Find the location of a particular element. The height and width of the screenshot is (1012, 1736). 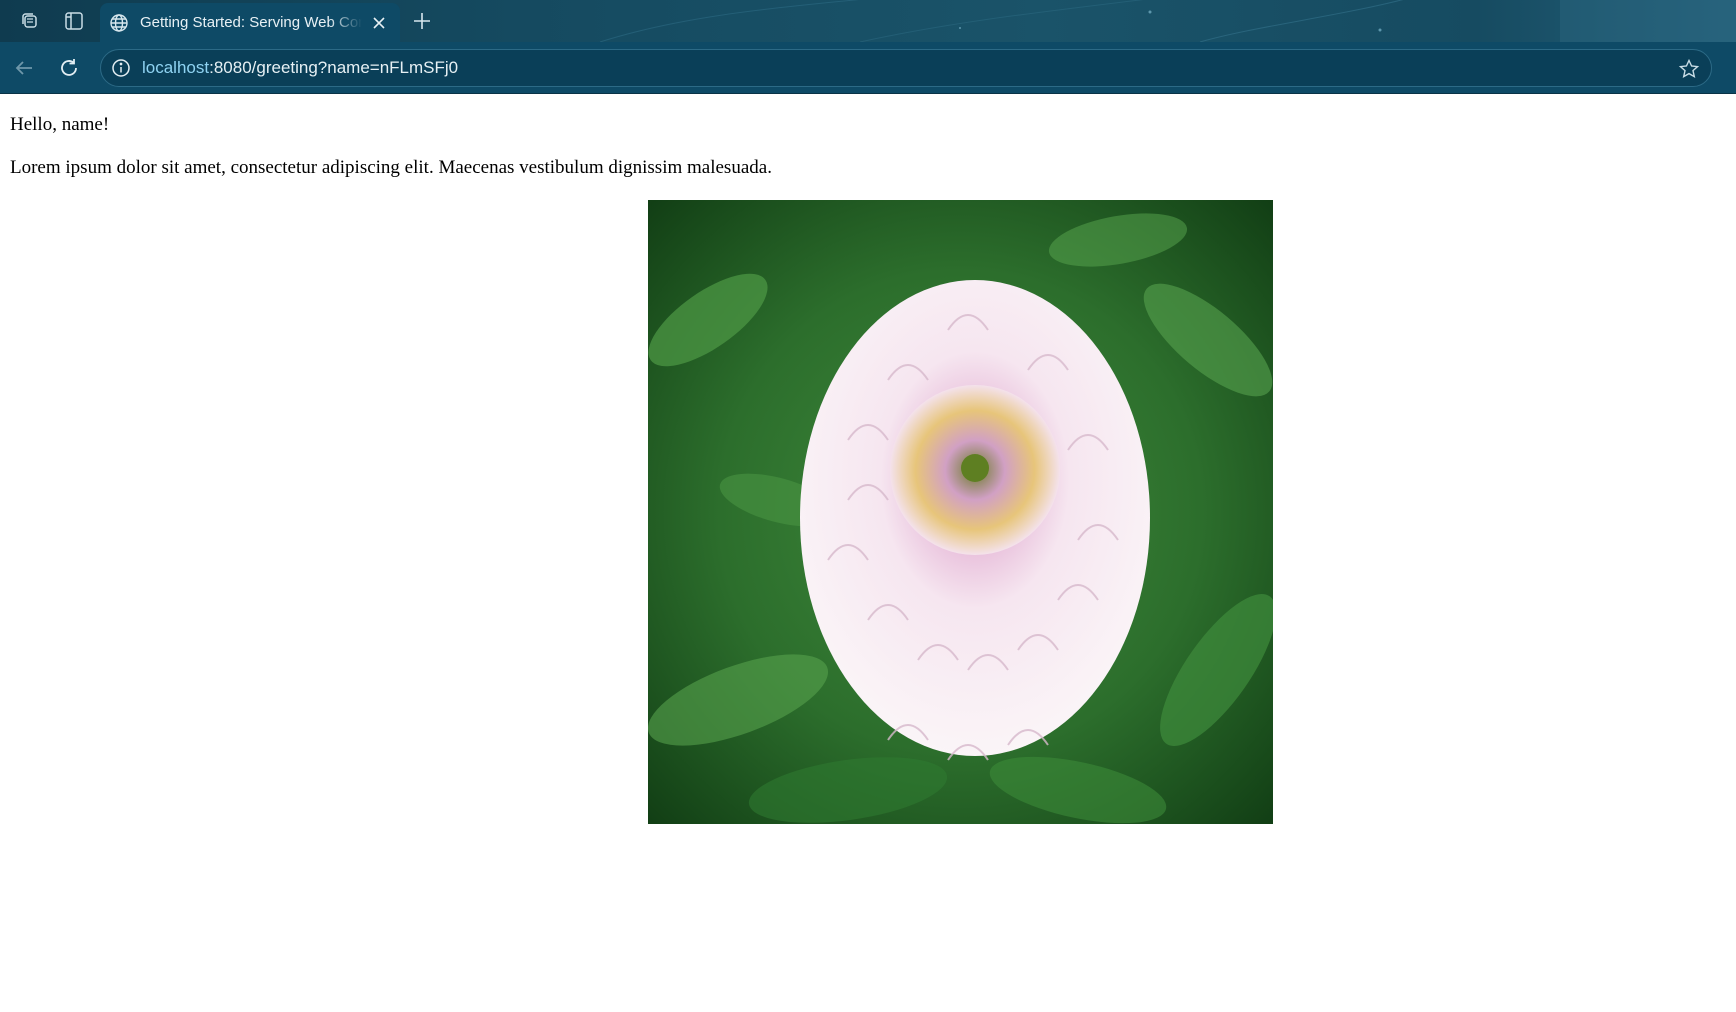

back-arrow-icon is located at coordinates (24, 68).